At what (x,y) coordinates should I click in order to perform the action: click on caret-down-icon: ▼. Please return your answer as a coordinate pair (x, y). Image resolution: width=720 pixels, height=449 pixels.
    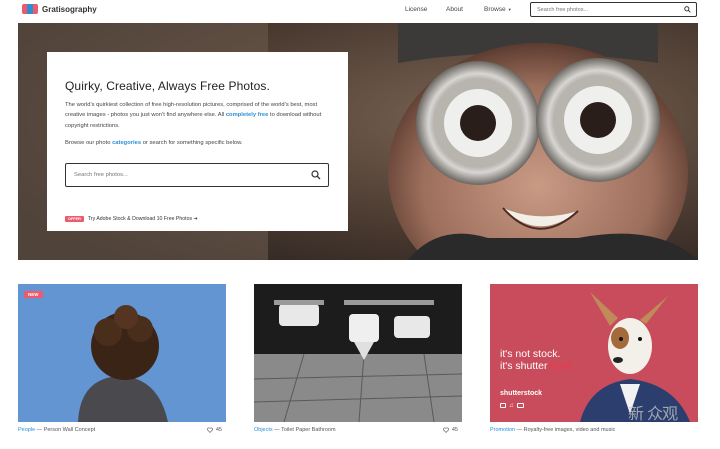
    Looking at the image, I should click on (509, 9).